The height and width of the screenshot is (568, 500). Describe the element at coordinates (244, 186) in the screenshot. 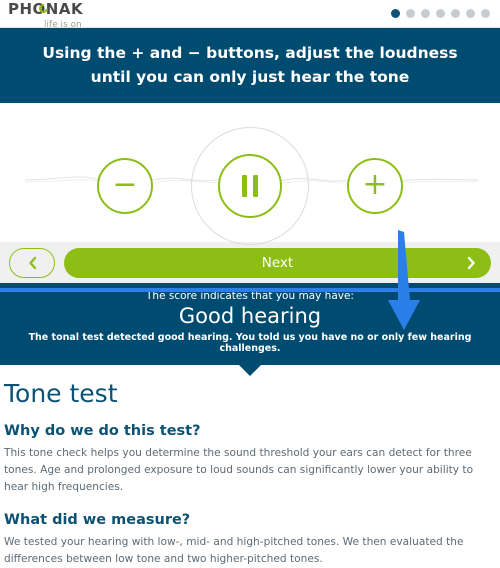

I see `pause-icon` at that location.